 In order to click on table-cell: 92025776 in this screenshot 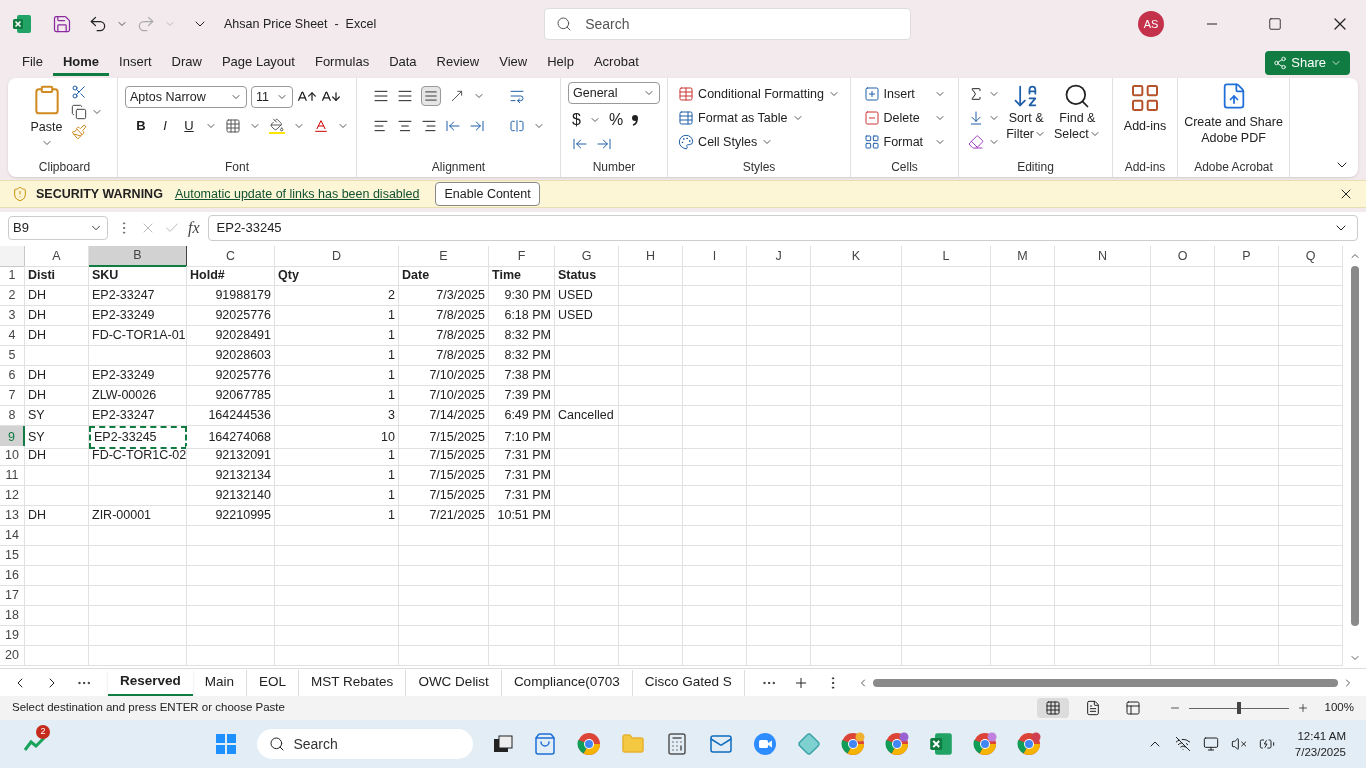, I will do `click(231, 376)`.